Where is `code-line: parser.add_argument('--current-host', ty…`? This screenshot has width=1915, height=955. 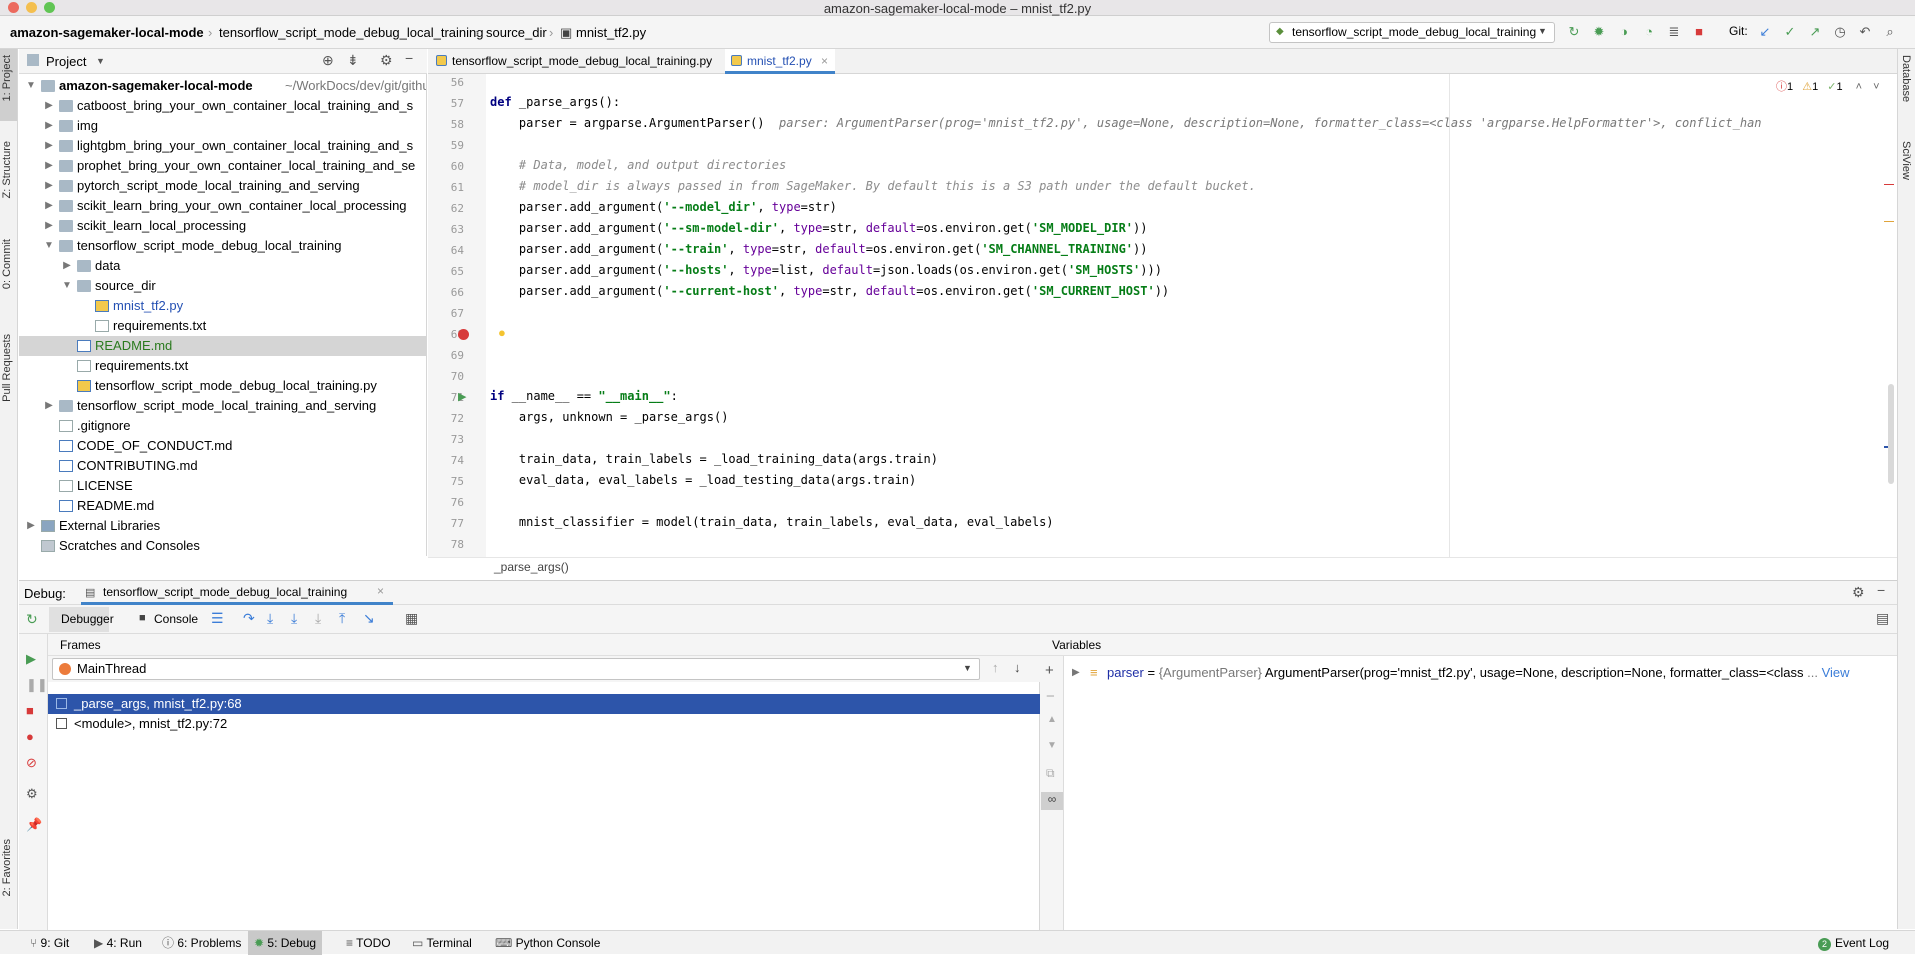 code-line: parser.add_argument('--current-host', ty… is located at coordinates (829, 291).